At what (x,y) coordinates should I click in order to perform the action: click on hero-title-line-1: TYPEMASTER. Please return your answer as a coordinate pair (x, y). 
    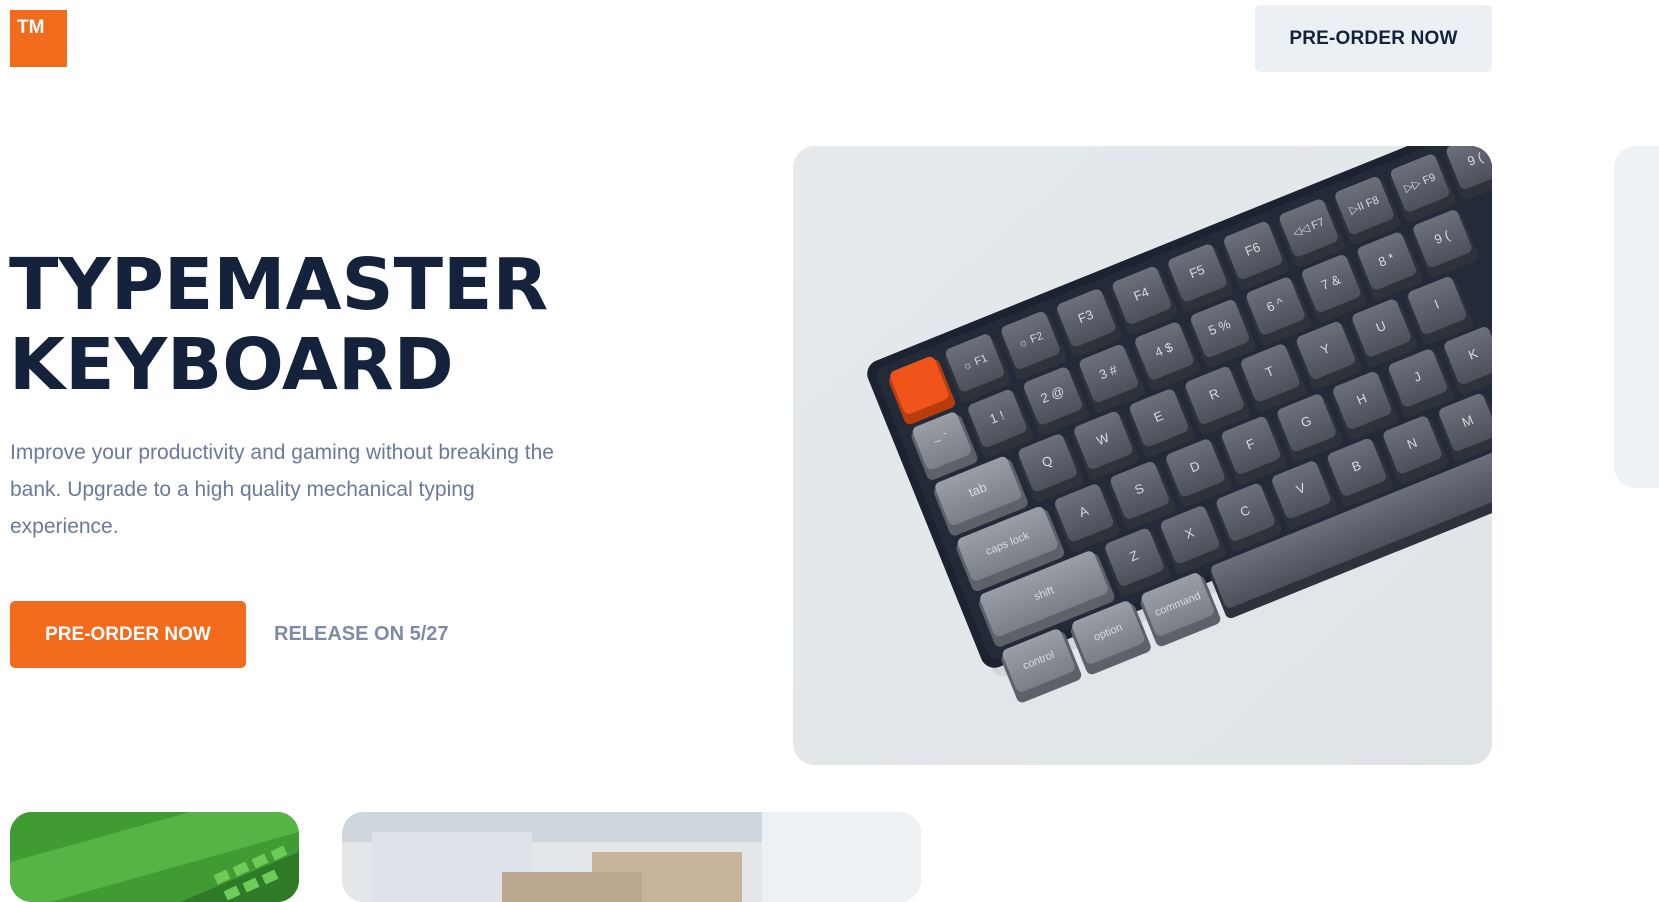
    Looking at the image, I should click on (279, 284).